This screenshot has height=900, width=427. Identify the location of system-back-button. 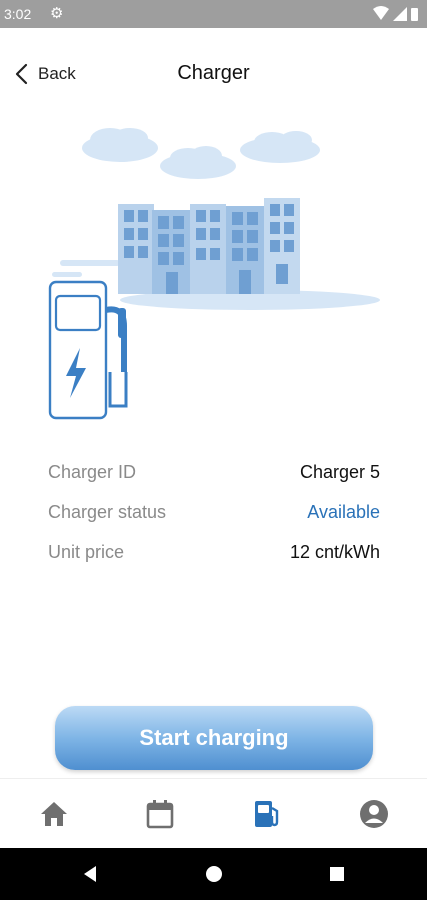
(90, 874).